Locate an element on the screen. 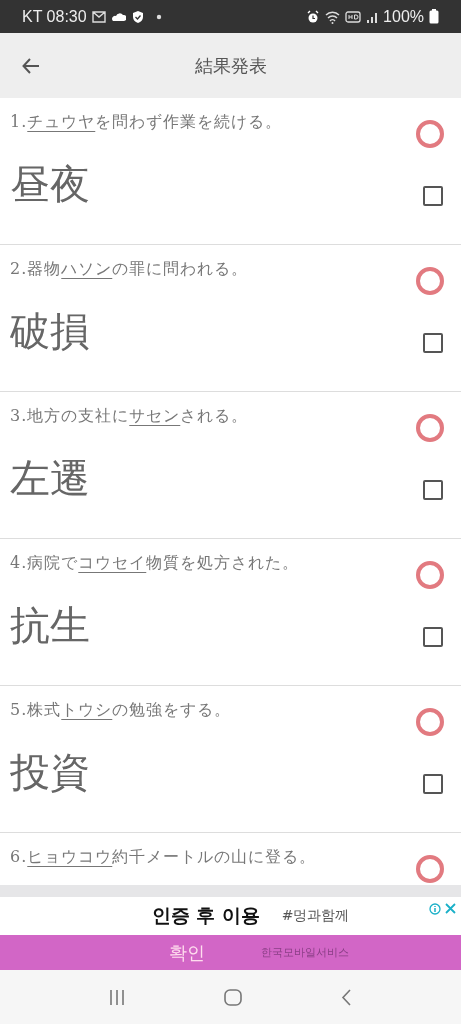 This screenshot has width=461, height=1024. back-arrow-icon is located at coordinates (31, 65).